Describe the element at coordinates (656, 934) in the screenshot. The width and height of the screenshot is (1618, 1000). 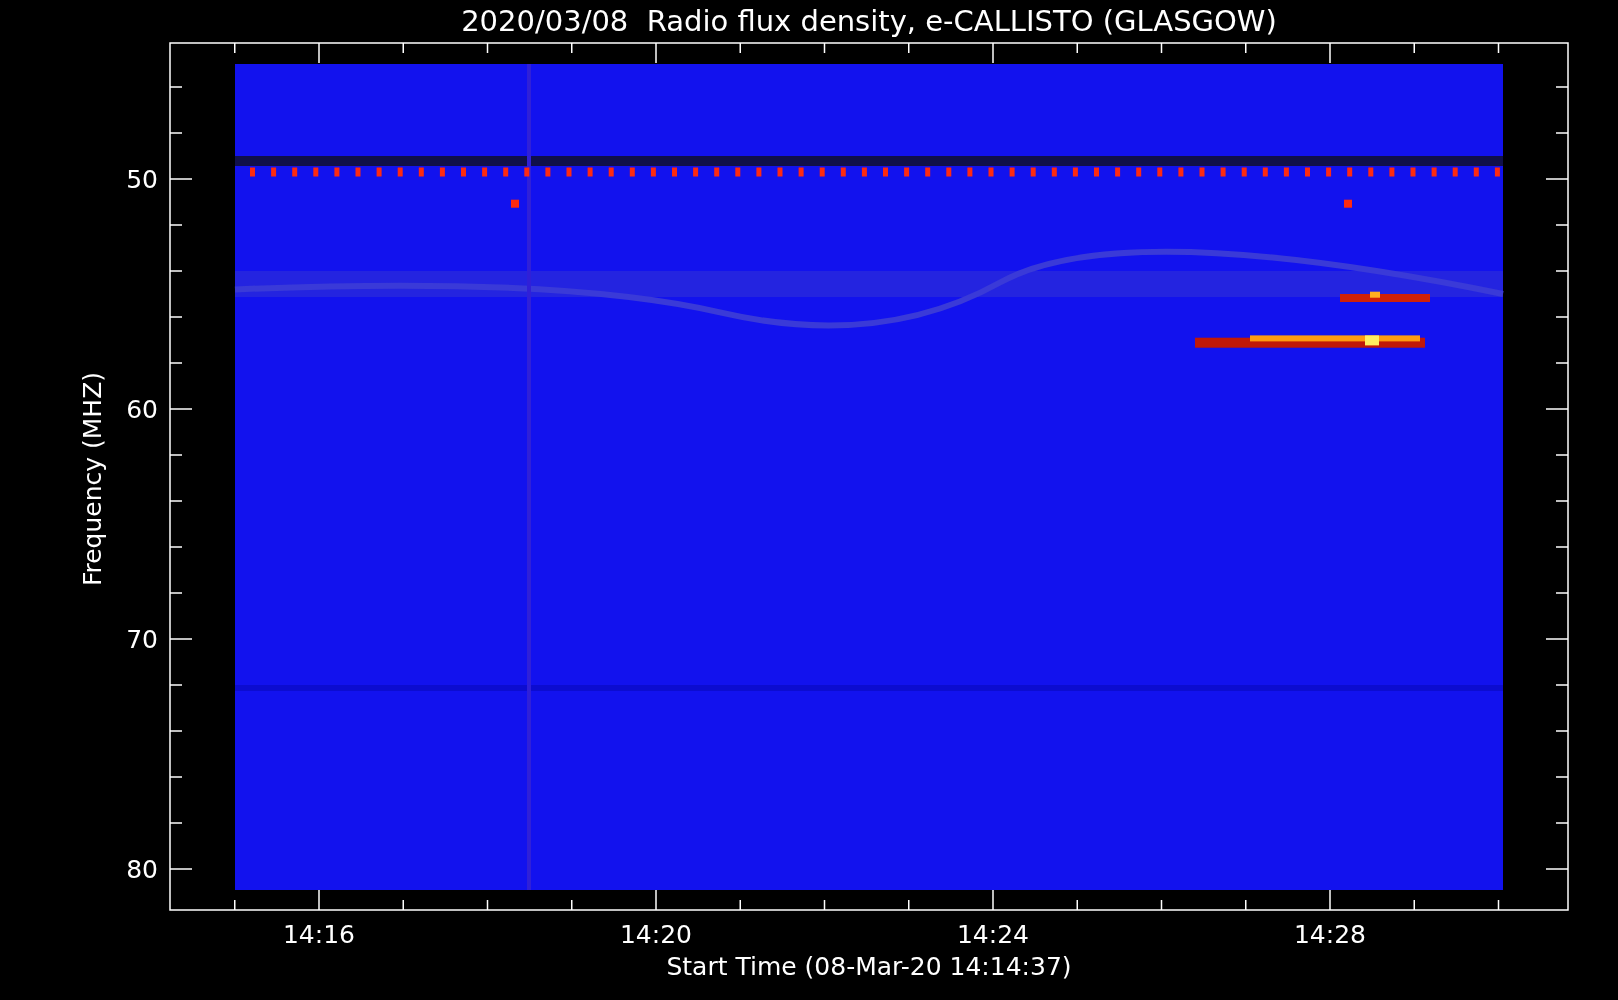
I see `axis-tick-label: 14:20` at that location.